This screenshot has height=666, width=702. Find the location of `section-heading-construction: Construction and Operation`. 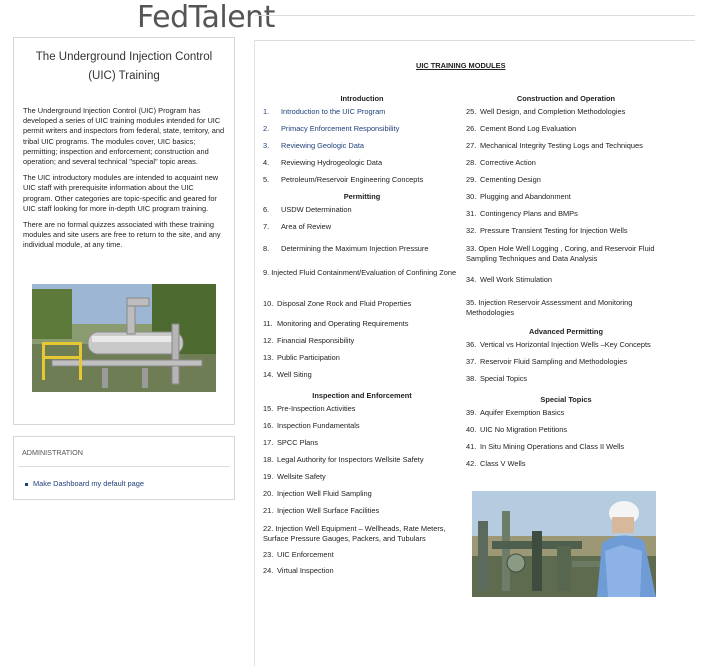

section-heading-construction: Construction and Operation is located at coordinates (566, 98).